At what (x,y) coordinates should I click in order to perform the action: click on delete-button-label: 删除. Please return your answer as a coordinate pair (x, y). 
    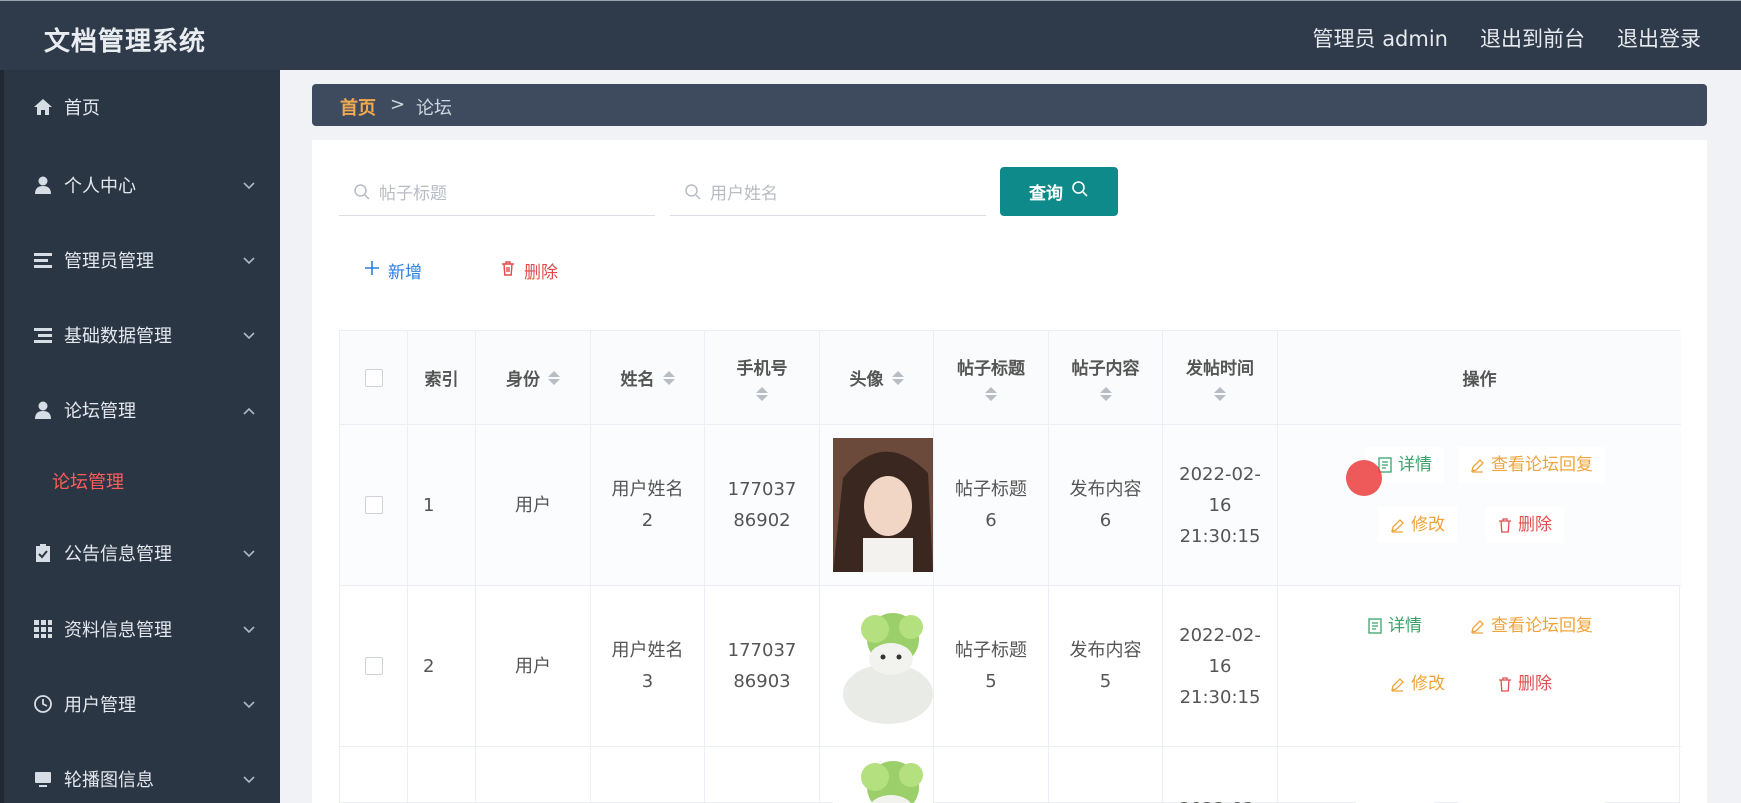
    Looking at the image, I should click on (541, 272).